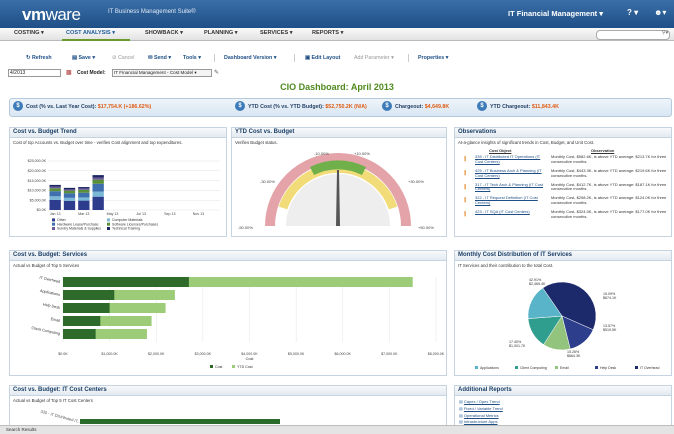 This screenshot has height=434, width=674. Describe the element at coordinates (308, 58) in the screenshot. I see `edit-layout-icon: ▣` at that location.